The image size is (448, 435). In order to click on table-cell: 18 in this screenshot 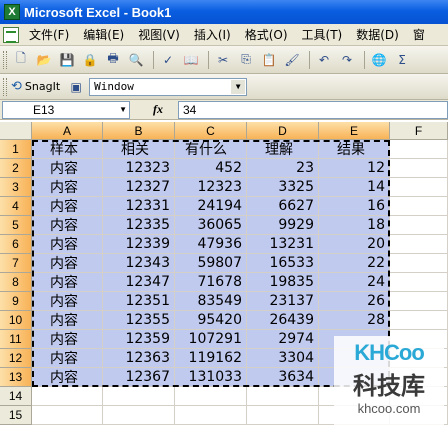, I will do `click(354, 225)`.